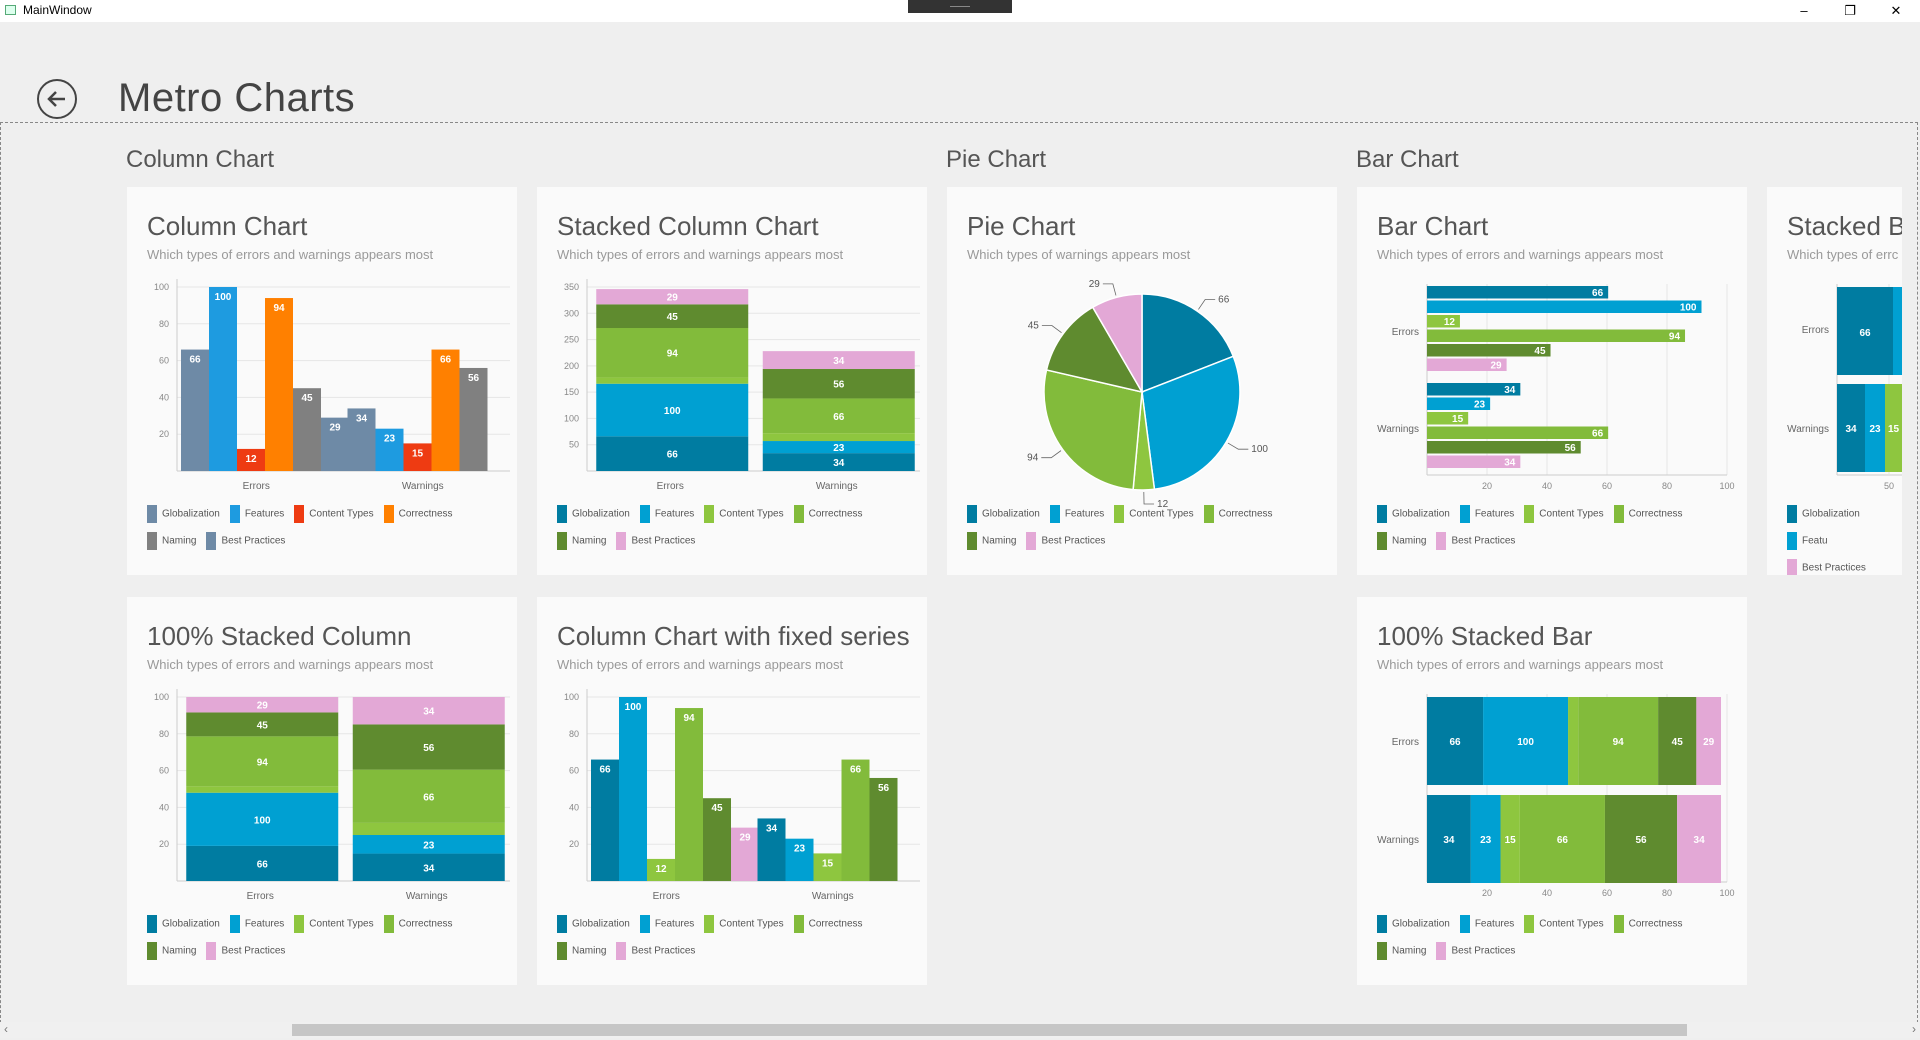  I want to click on horizontal-scrollbar: ‹ ›, so click(960, 1030).